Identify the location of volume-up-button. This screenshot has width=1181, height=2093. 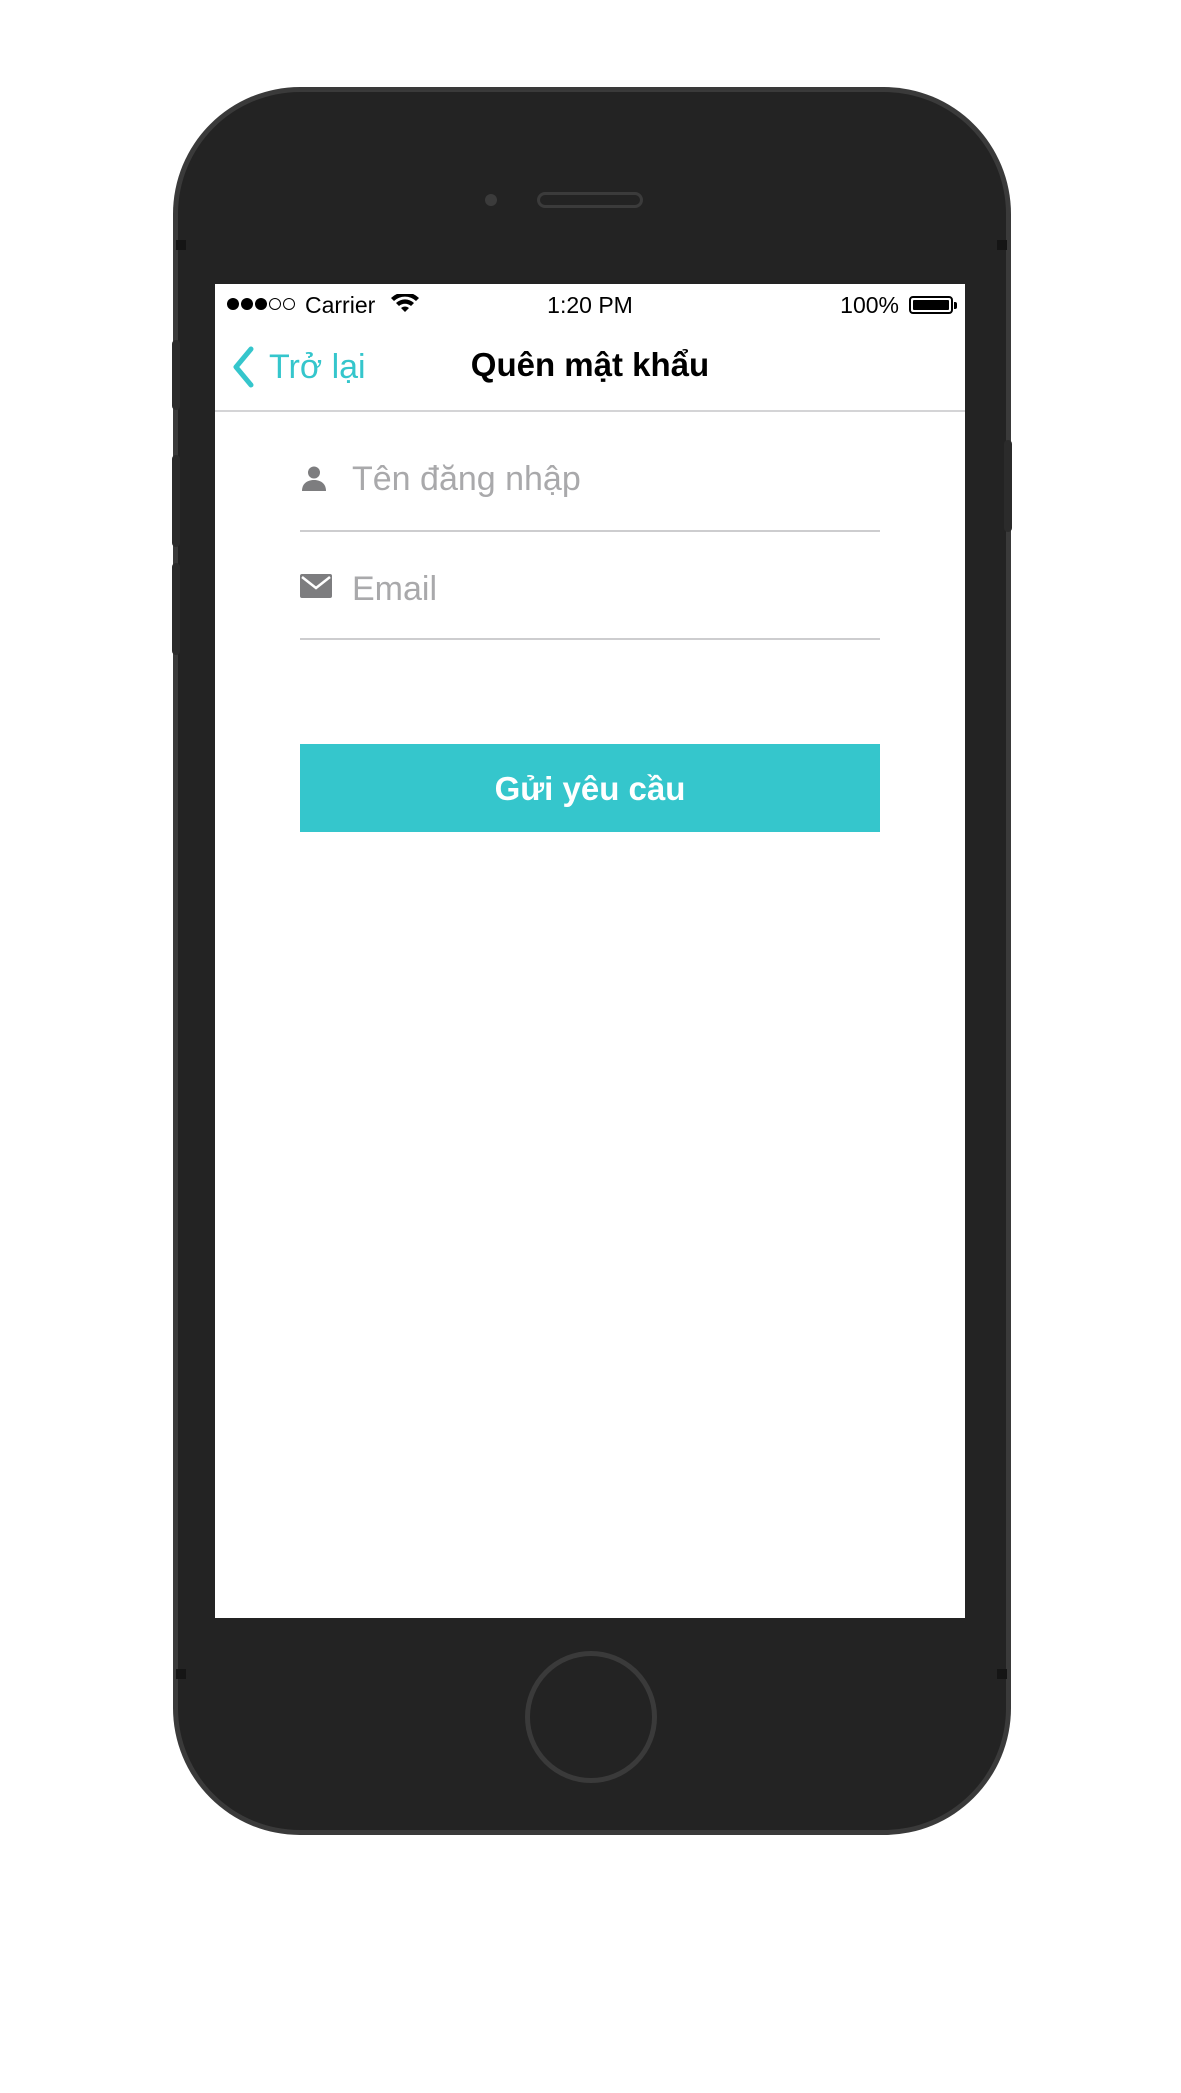
(176, 501).